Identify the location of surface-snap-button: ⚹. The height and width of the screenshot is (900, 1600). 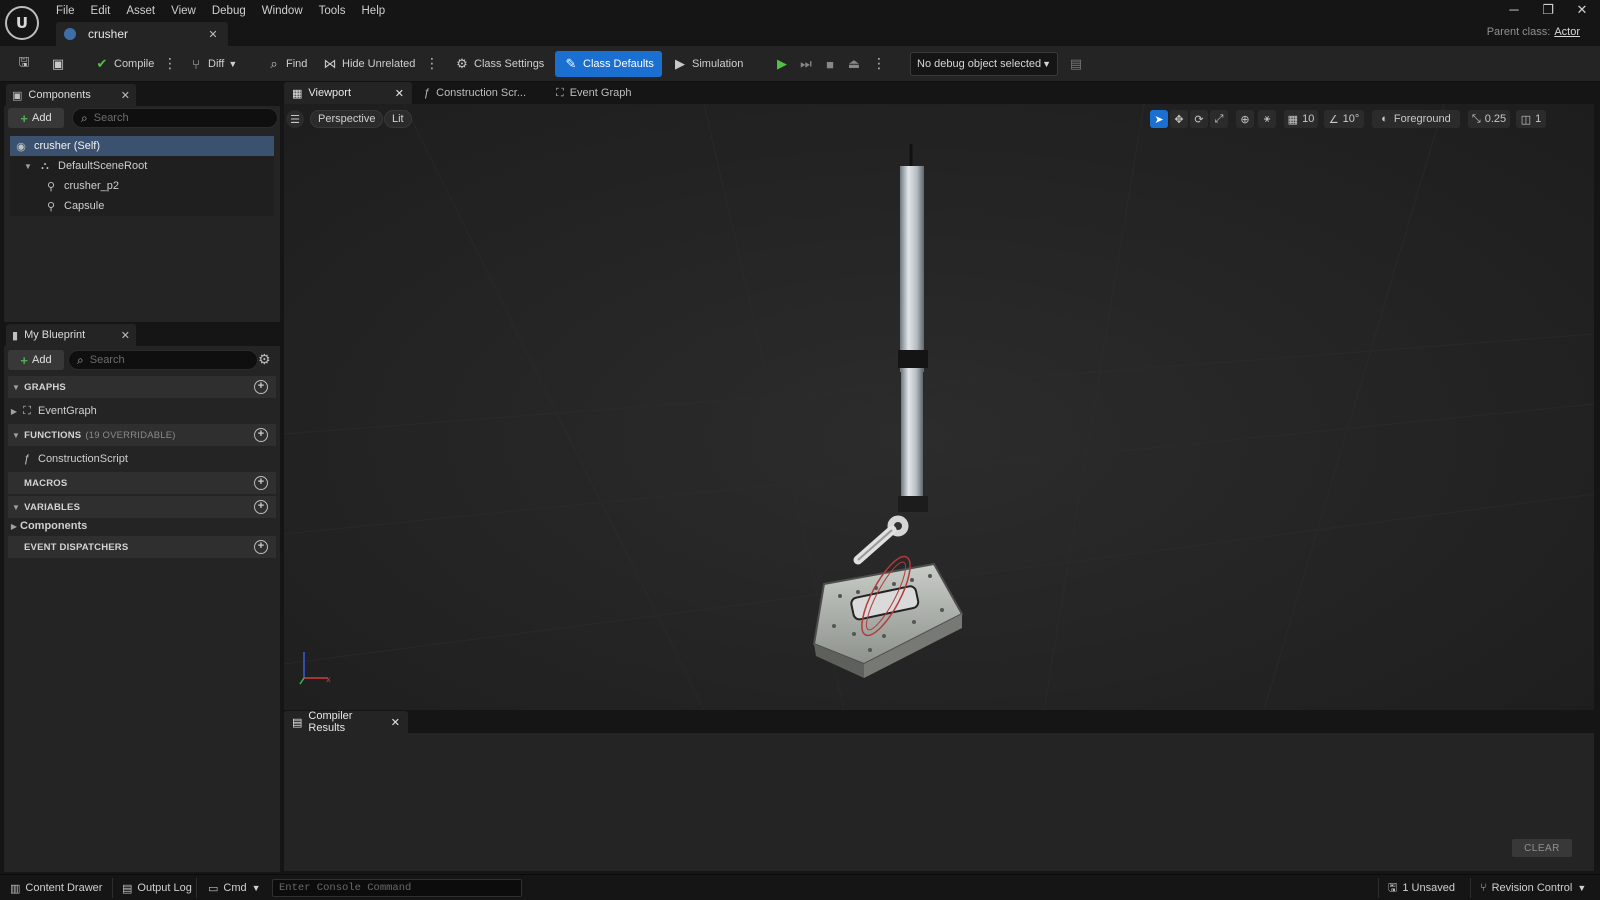
(1267, 119).